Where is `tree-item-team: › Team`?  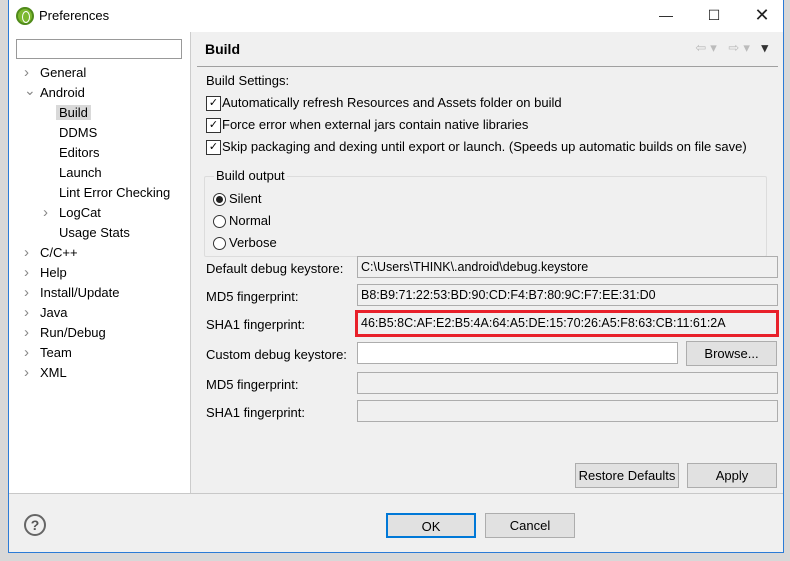
tree-item-team: › Team is located at coordinates (48, 353).